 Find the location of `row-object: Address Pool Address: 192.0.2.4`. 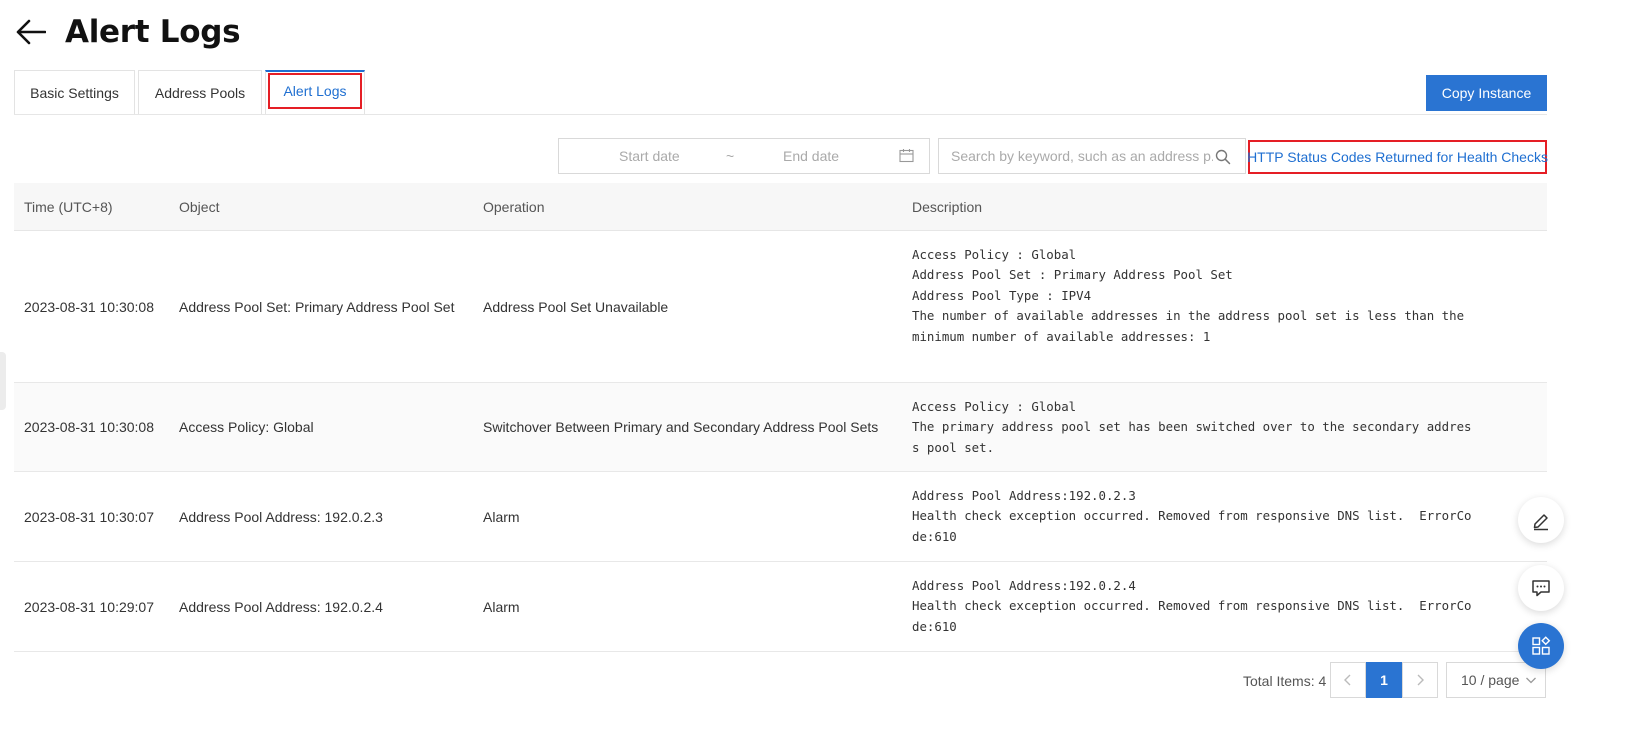

row-object: Address Pool Address: 192.0.2.4 is located at coordinates (281, 606).